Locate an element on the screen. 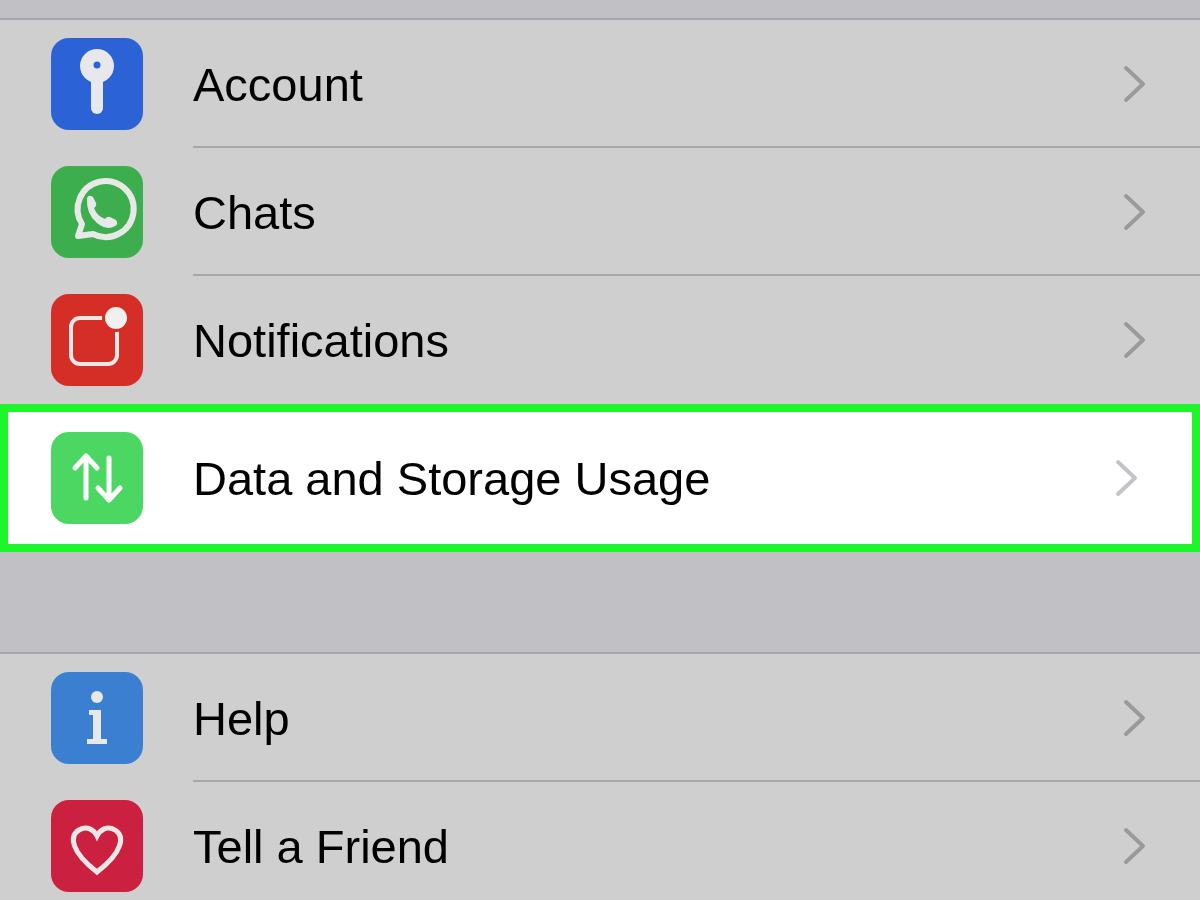  row-label: Chats is located at coordinates (255, 212).